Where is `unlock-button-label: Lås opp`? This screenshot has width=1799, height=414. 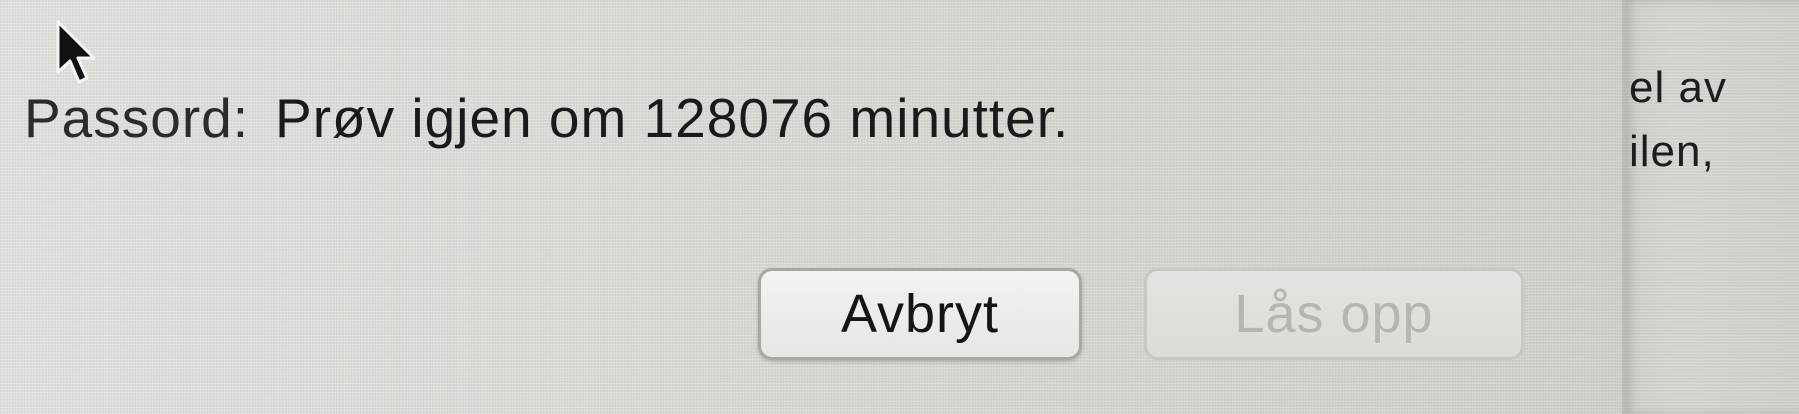
unlock-button-label: Lås opp is located at coordinates (1334, 314).